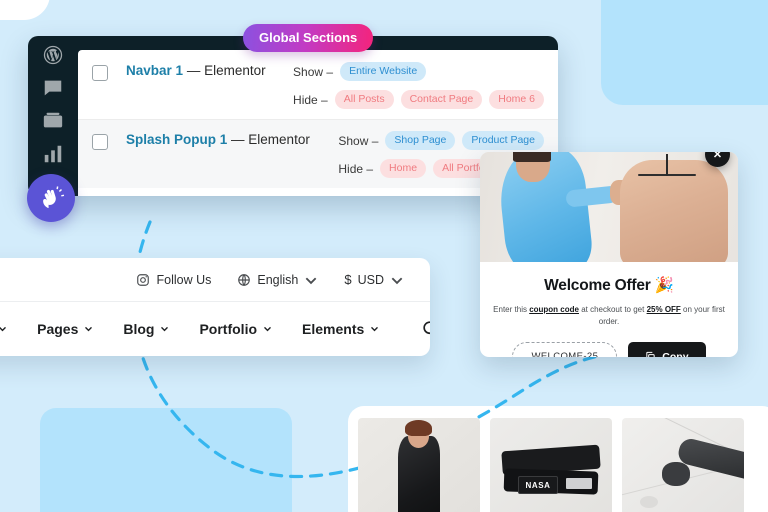 The height and width of the screenshot is (512, 768). What do you see at coordinates (597, 285) in the screenshot?
I see `popup-title-text: Welcome Offer` at bounding box center [597, 285].